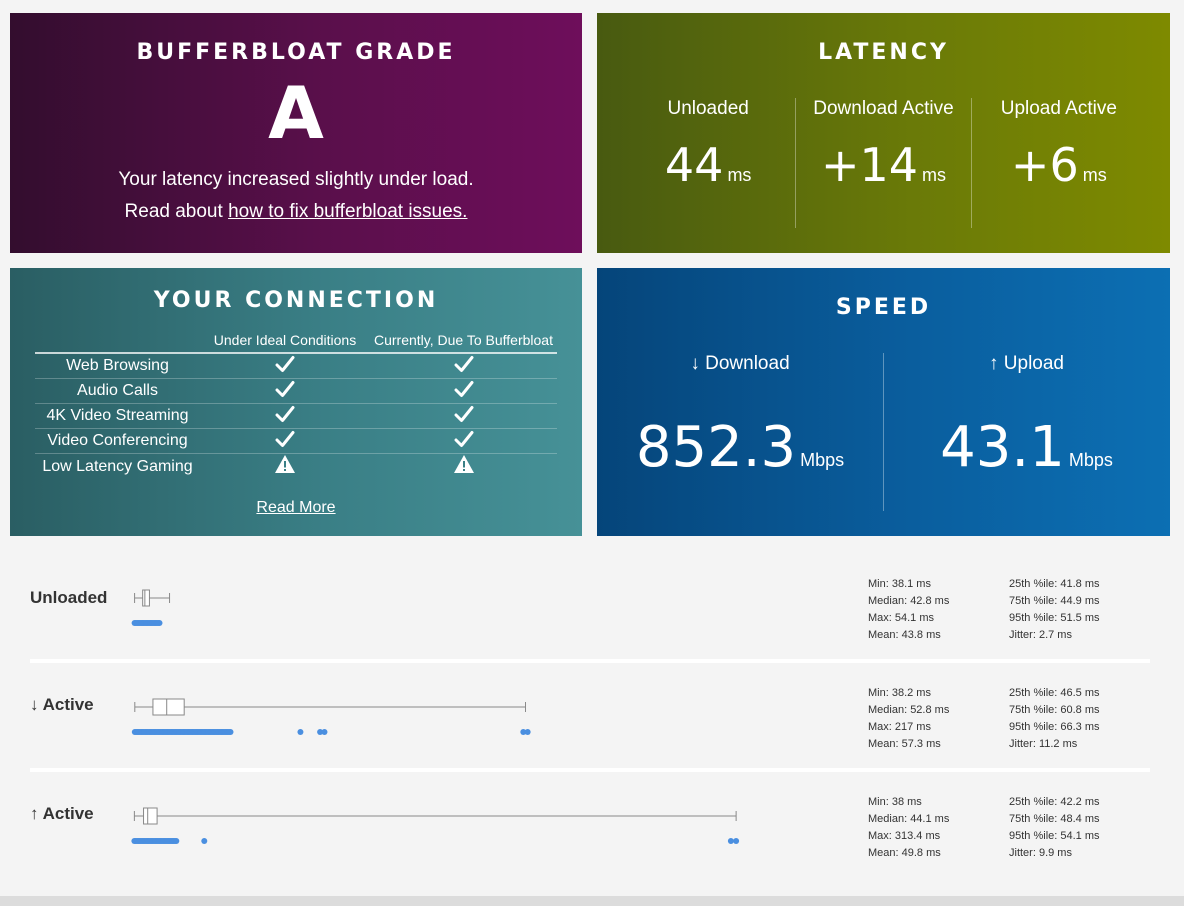 Image resolution: width=1184 pixels, height=906 pixels. Describe the element at coordinates (716, 447) in the screenshot. I see `download-value: 852.3` at that location.